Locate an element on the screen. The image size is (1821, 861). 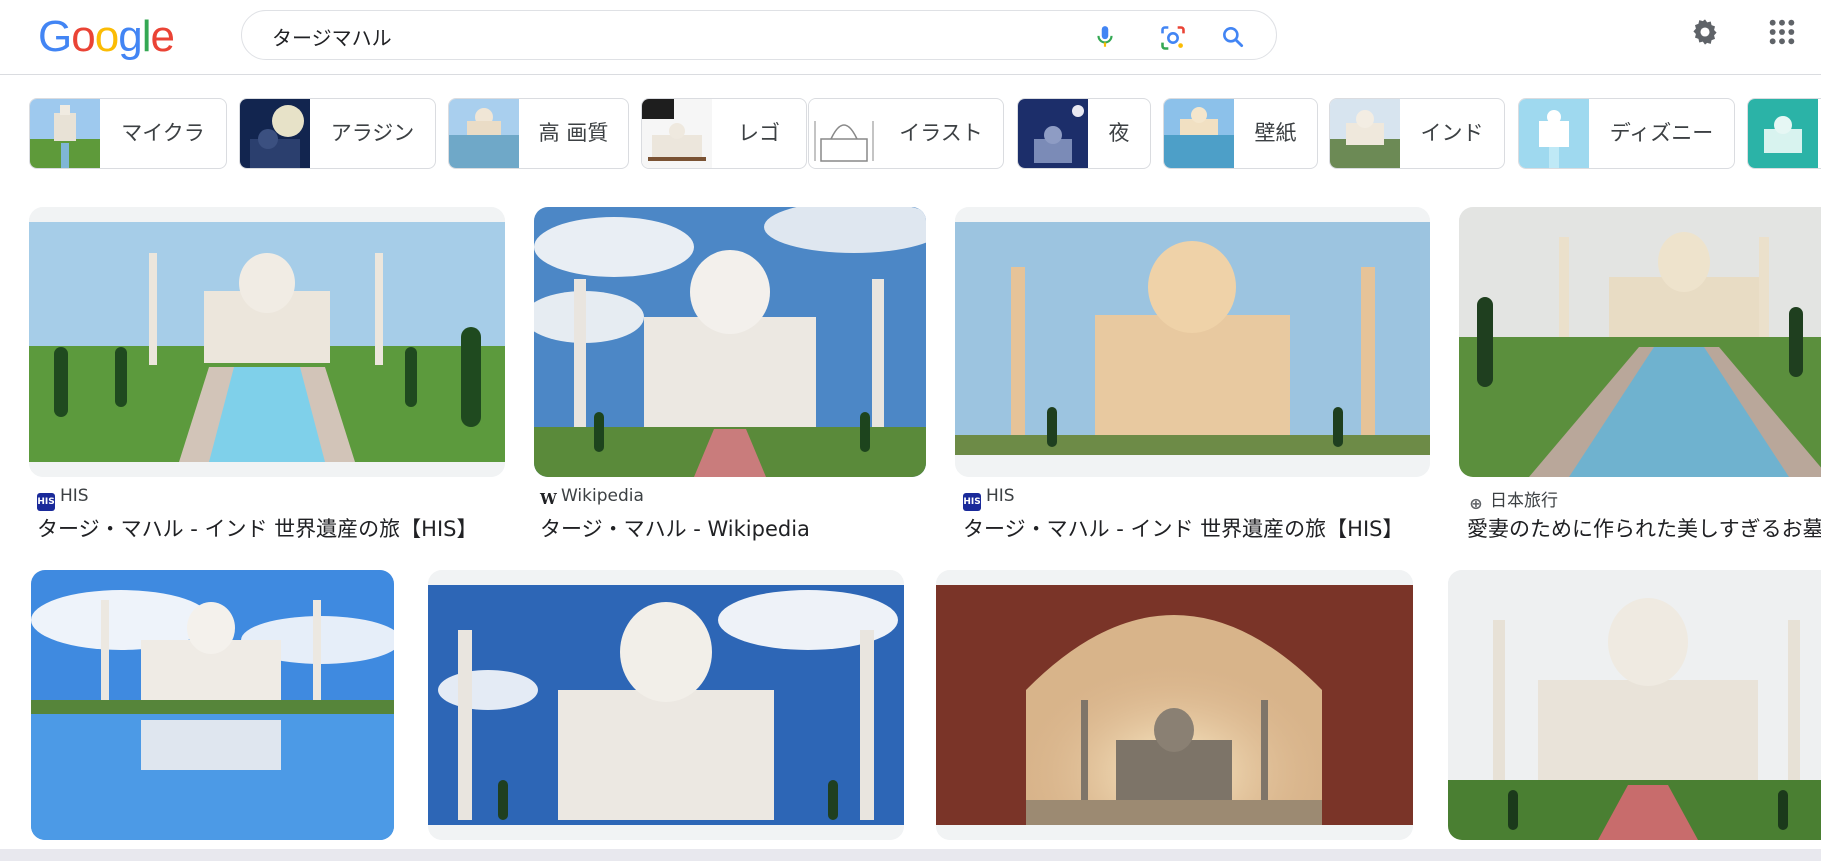
wikipedia-w-icon: W is located at coordinates (548, 499).